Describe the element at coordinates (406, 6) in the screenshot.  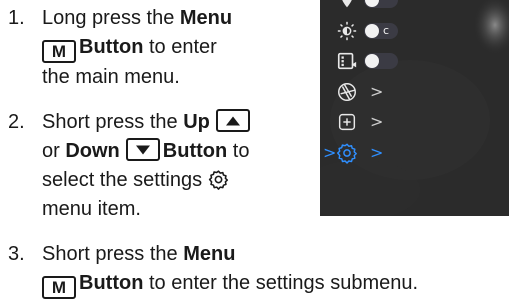
I see `menu-item-location` at that location.